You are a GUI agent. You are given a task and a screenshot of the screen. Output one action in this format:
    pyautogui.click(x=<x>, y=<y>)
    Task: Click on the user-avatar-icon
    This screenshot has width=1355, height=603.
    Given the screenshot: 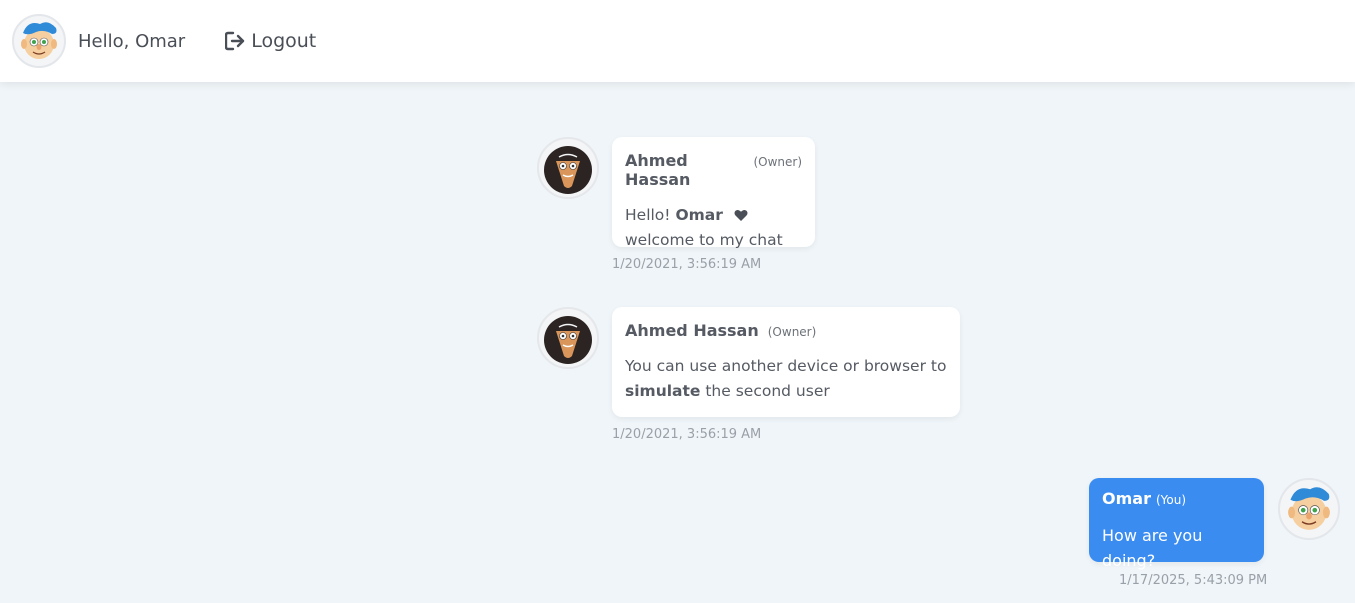 What is the action you would take?
    pyautogui.click(x=1309, y=508)
    